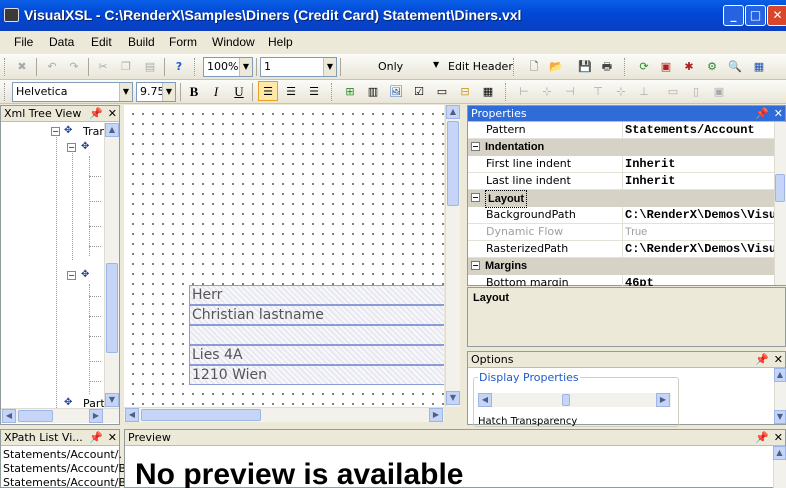 The height and width of the screenshot is (488, 786). I want to click on same-width-icon: ▭, so click(673, 92).